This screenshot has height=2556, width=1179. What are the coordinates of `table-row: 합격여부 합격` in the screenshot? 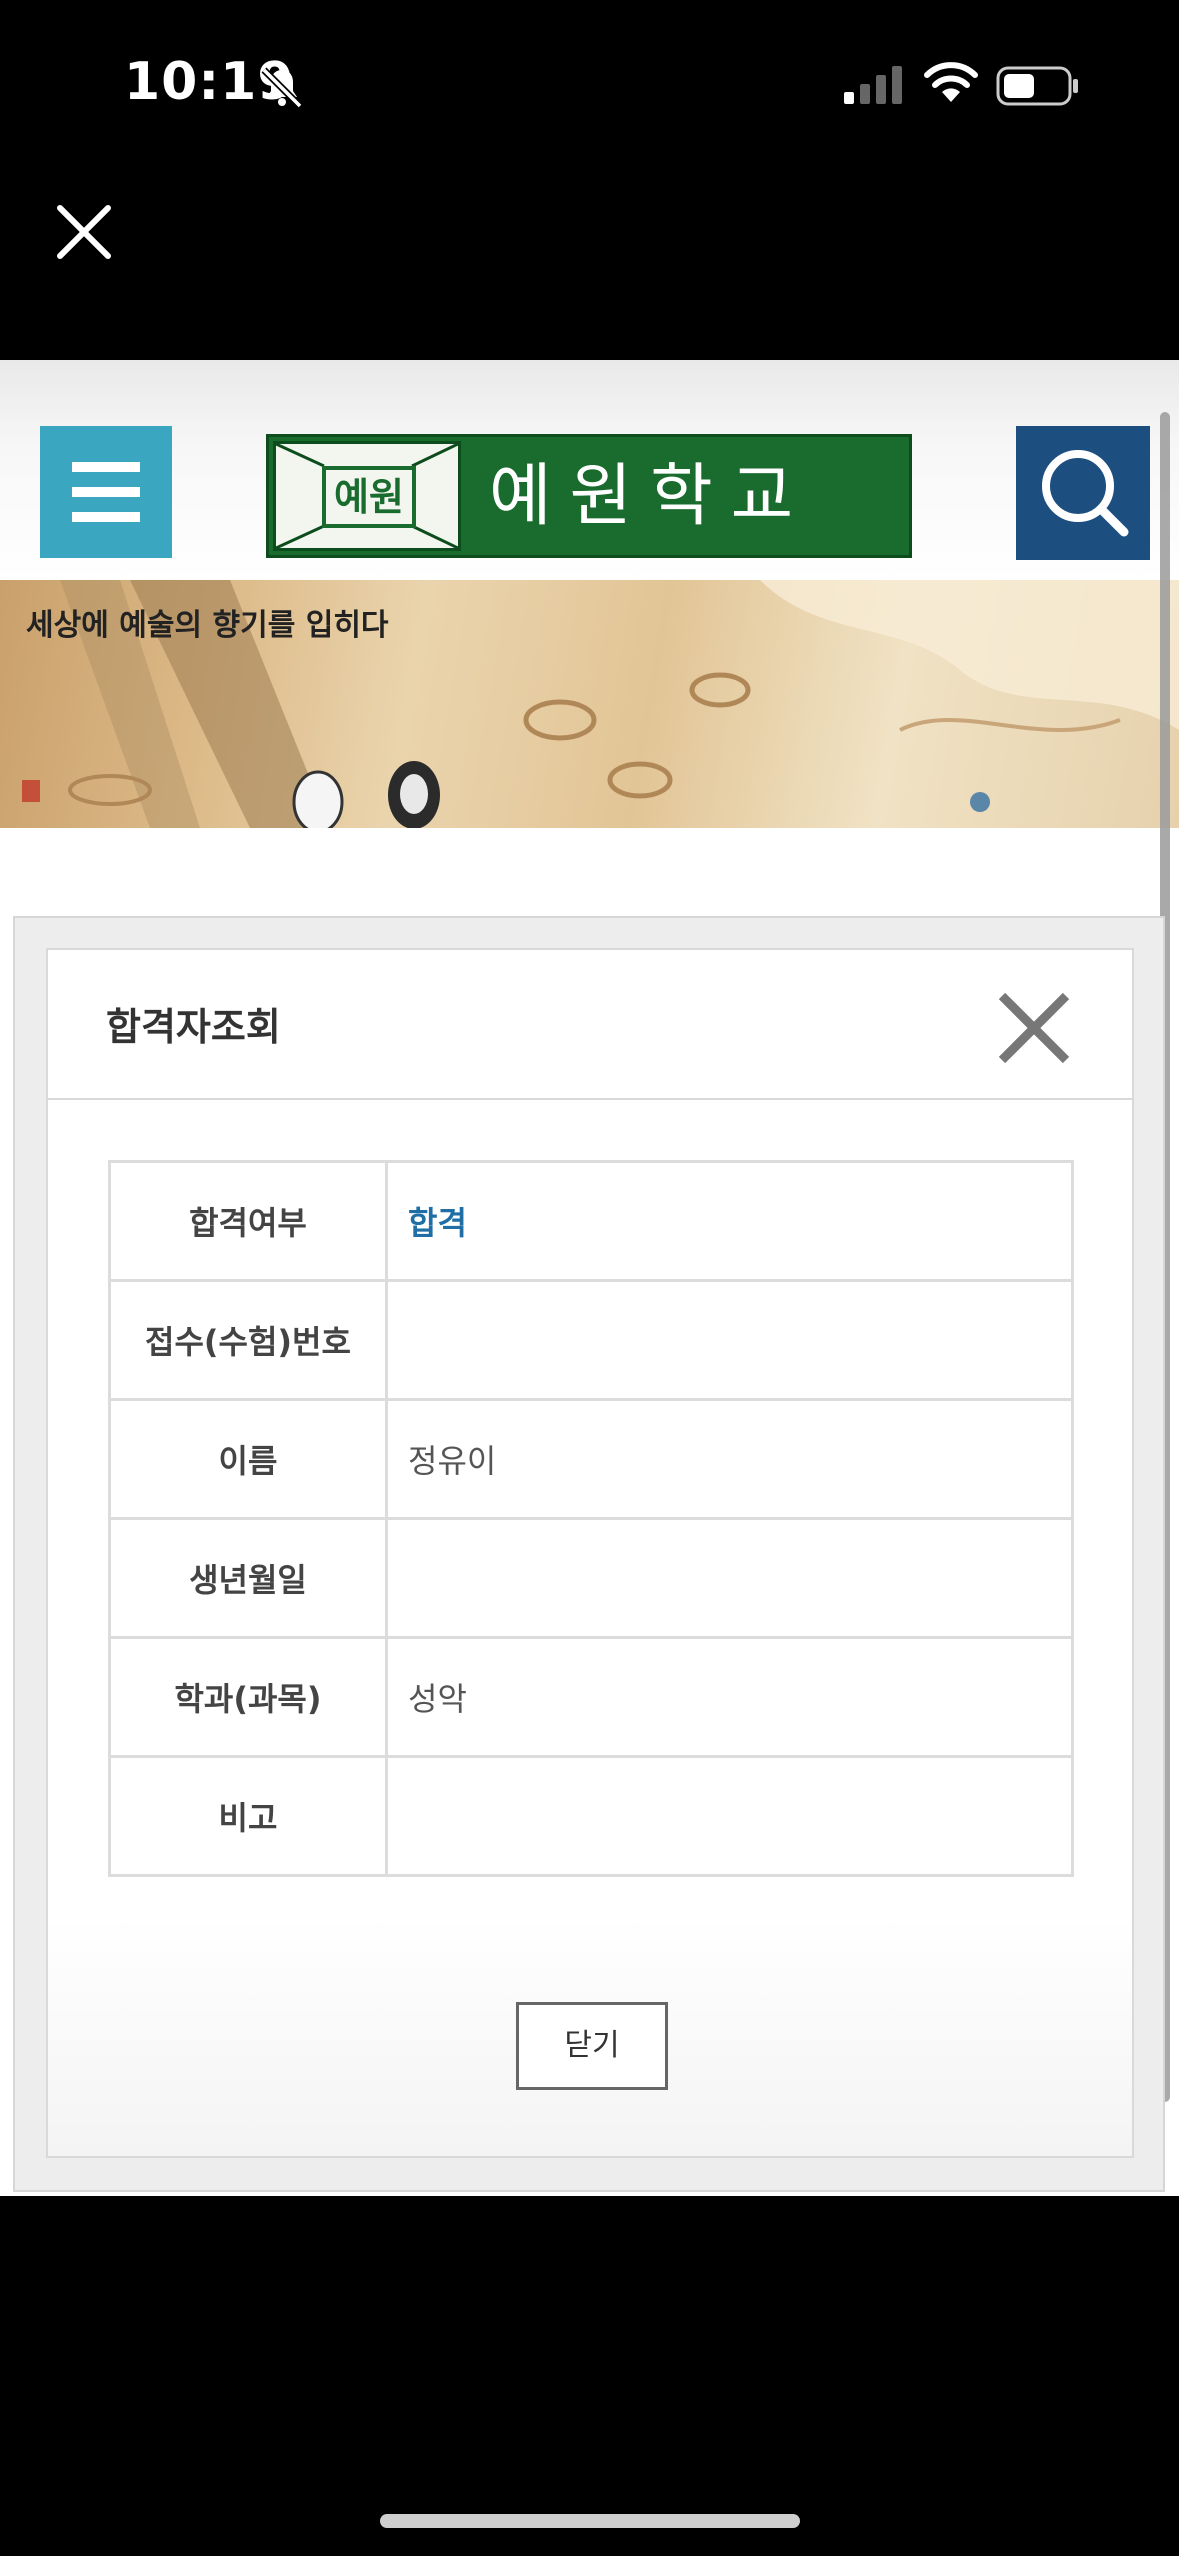 It's located at (591, 1221).